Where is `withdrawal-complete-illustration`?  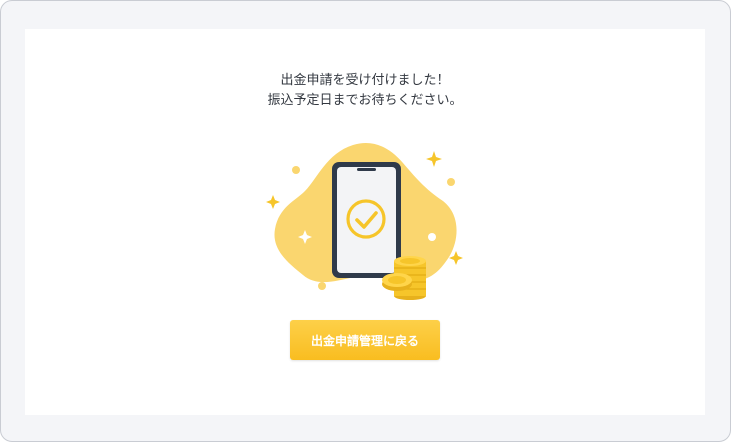 withdrawal-complete-illustration is located at coordinates (364, 221).